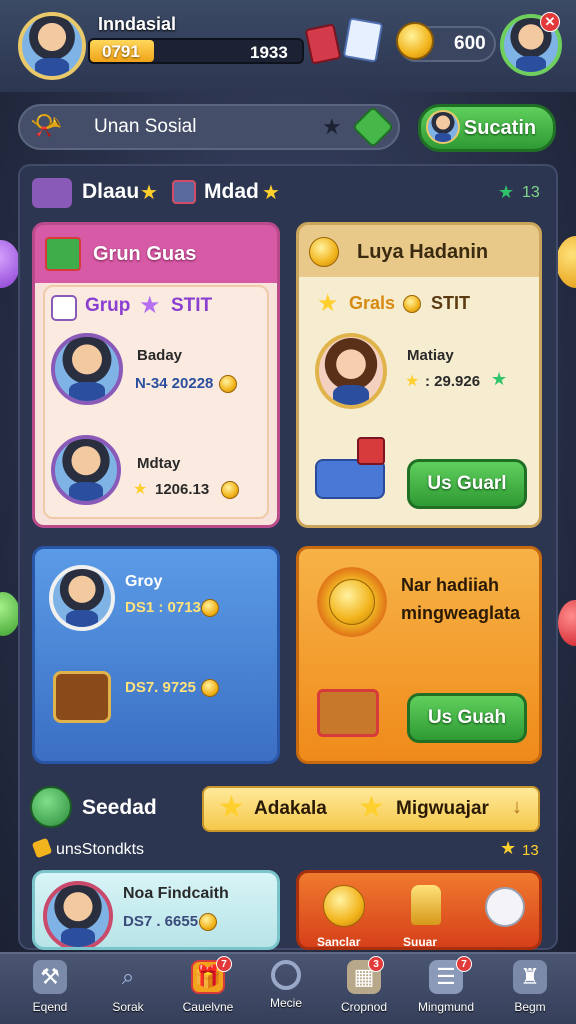 The width and height of the screenshot is (576, 1024). Describe the element at coordinates (137, 24) in the screenshot. I see `player-name: Inndasial` at that location.